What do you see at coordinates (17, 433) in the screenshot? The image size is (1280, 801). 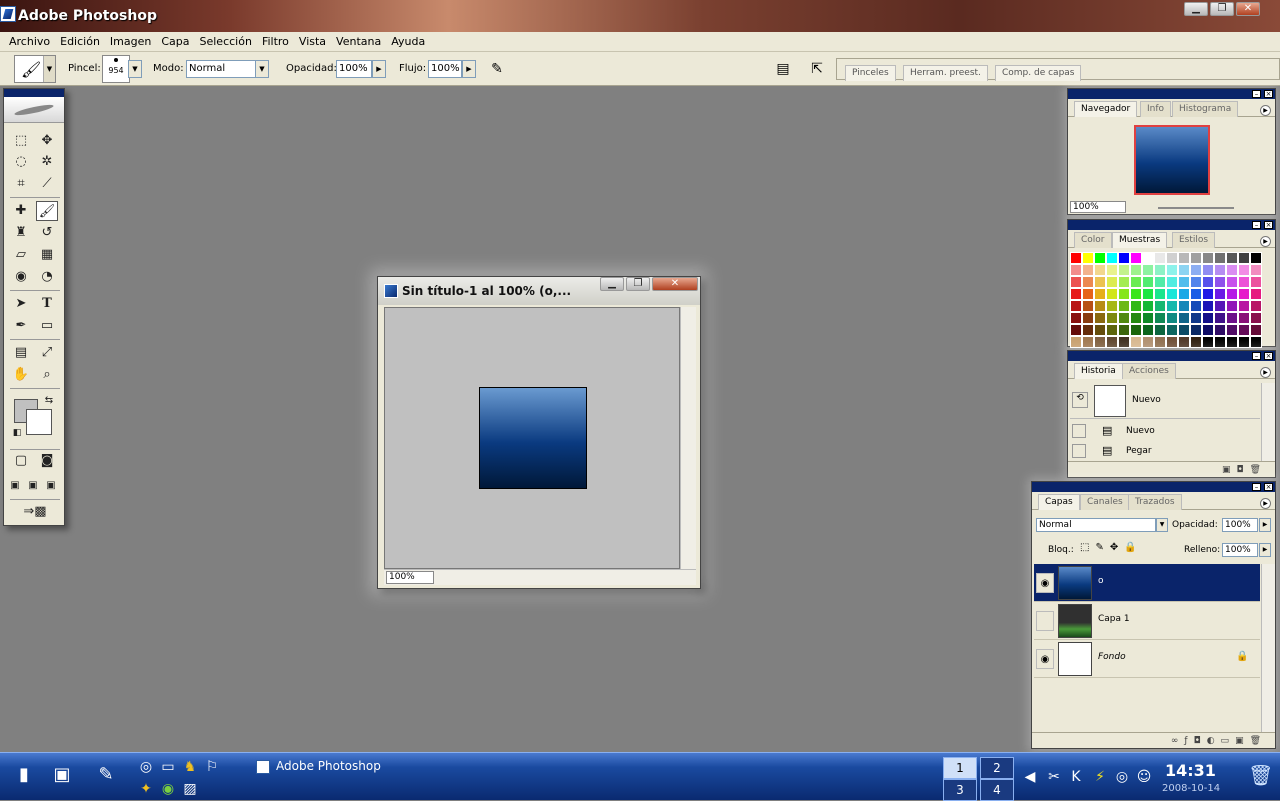 I see `default-colors-icon: ◧` at bounding box center [17, 433].